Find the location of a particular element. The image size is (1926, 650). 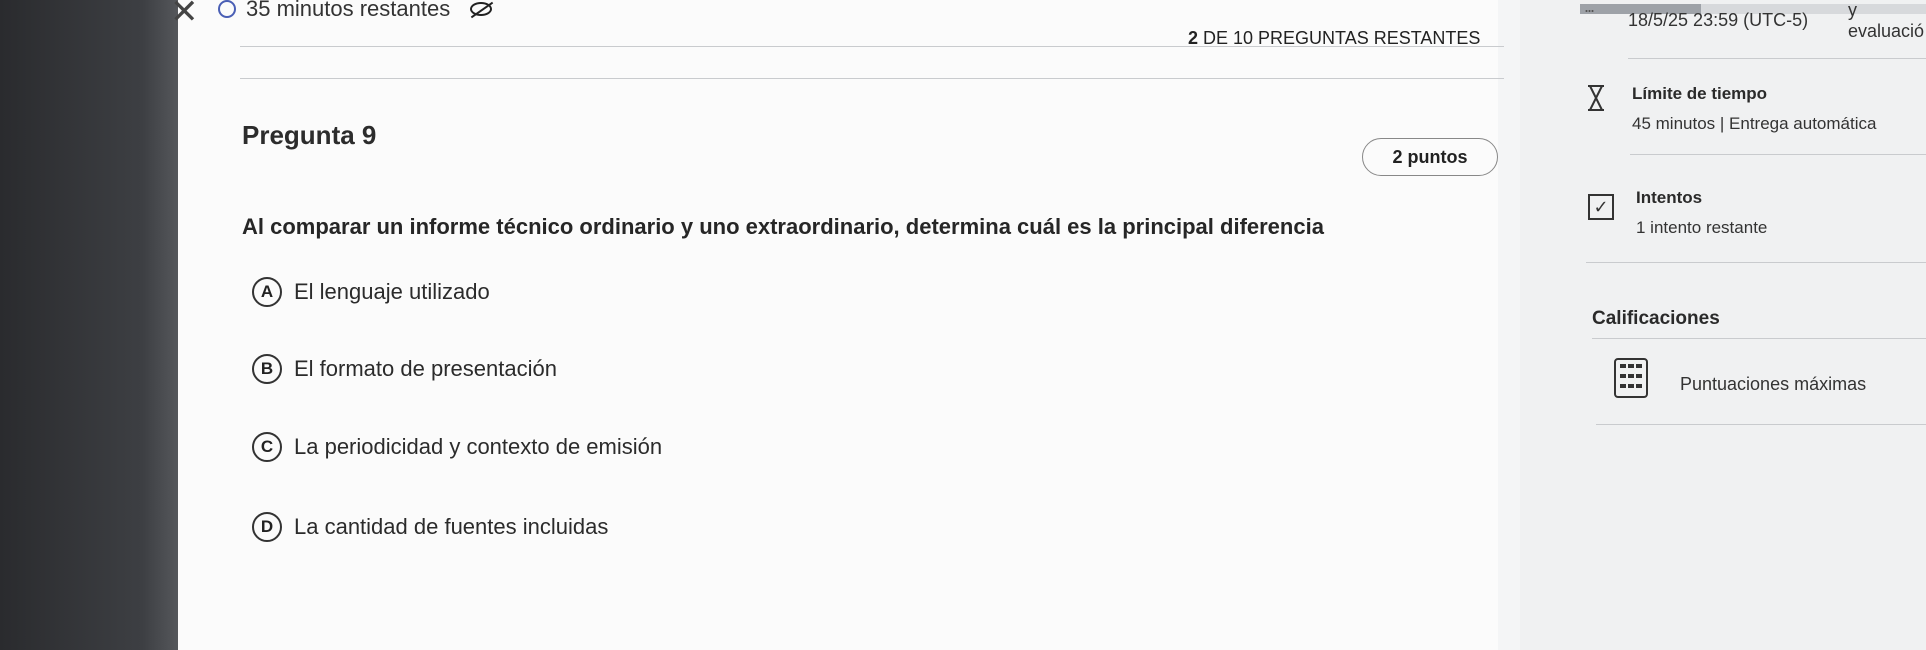

option-c-text: La periodicidad y contexto de emisión is located at coordinates (478, 446).